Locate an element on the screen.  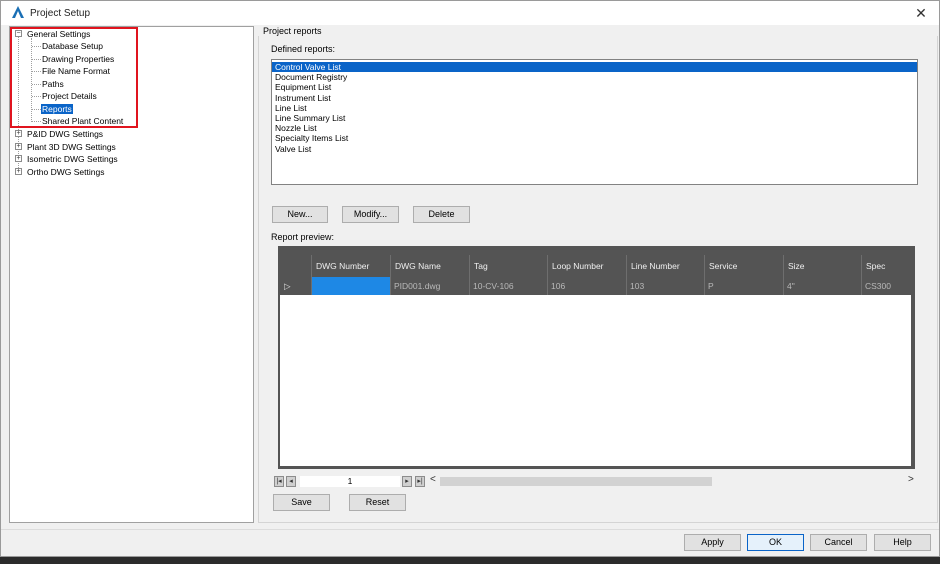
tree-item-plant3d-dwg-settings: Plant 3D DWG Settings is located at coordinates (71, 147).